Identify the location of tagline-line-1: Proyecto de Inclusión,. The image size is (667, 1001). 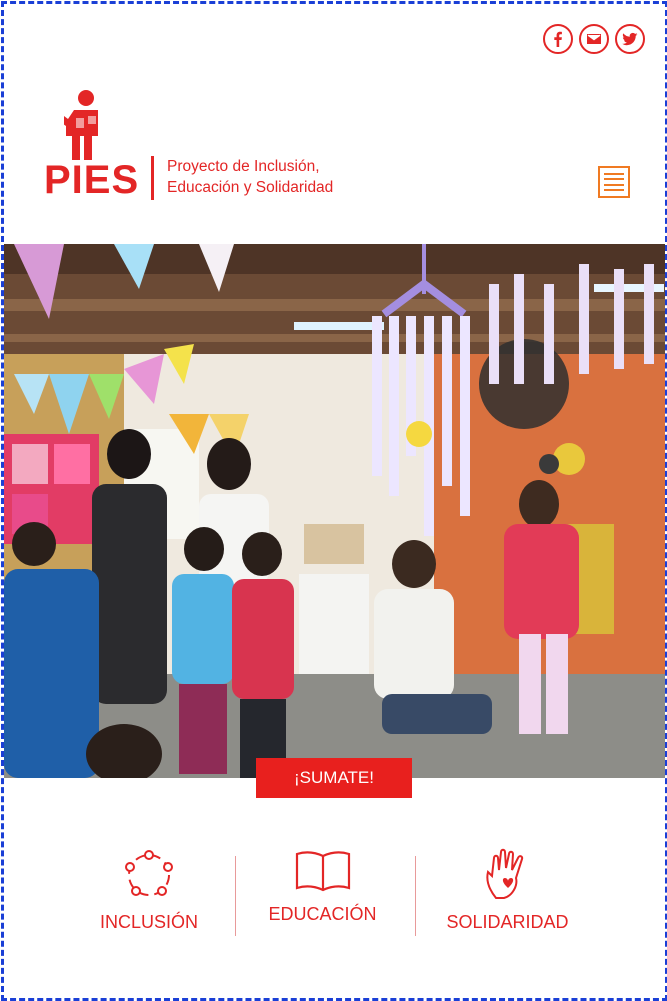
(243, 166).